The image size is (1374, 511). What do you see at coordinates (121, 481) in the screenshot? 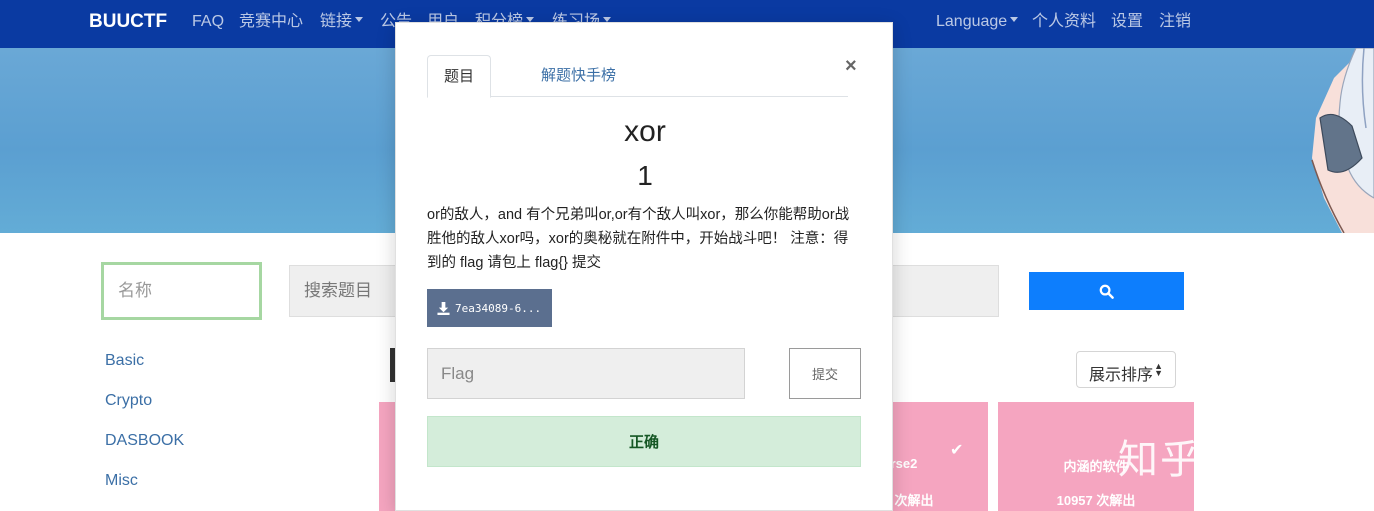
I see `category-misc: Misc` at bounding box center [121, 481].